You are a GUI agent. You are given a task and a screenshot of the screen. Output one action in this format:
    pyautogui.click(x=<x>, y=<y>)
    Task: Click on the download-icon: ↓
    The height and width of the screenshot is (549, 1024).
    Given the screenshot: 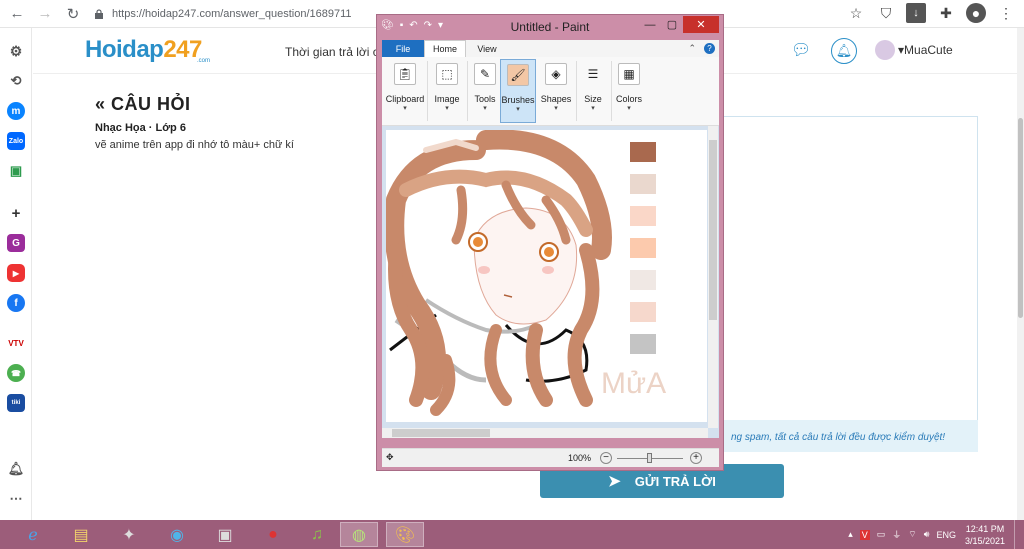 What is the action you would take?
    pyautogui.click(x=916, y=13)
    